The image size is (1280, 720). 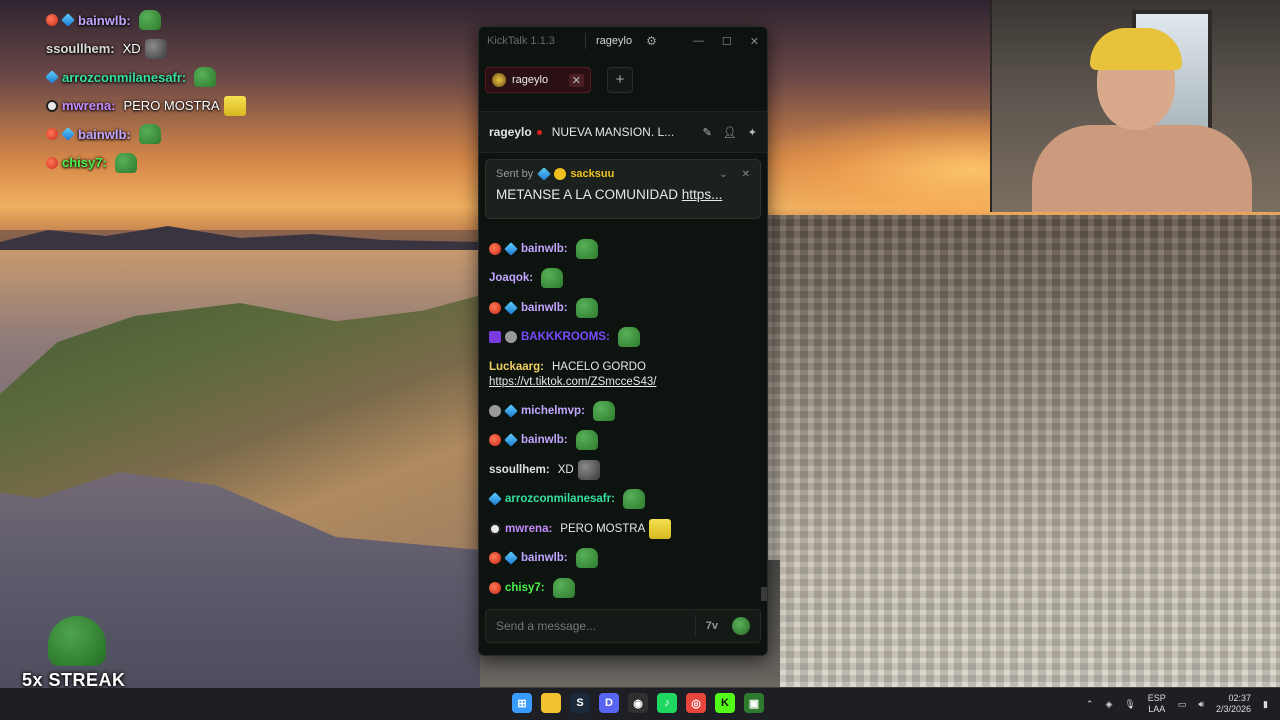 I want to click on spotify-icon: ♪, so click(x=667, y=703).